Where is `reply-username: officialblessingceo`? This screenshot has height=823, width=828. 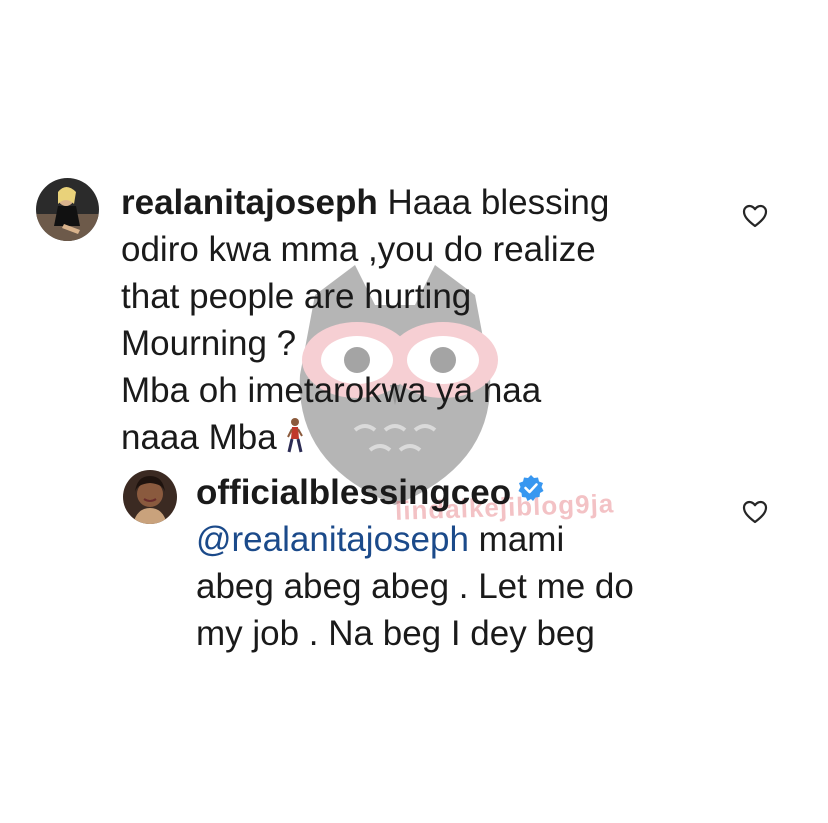
reply-username: officialblessingceo is located at coordinates (353, 492).